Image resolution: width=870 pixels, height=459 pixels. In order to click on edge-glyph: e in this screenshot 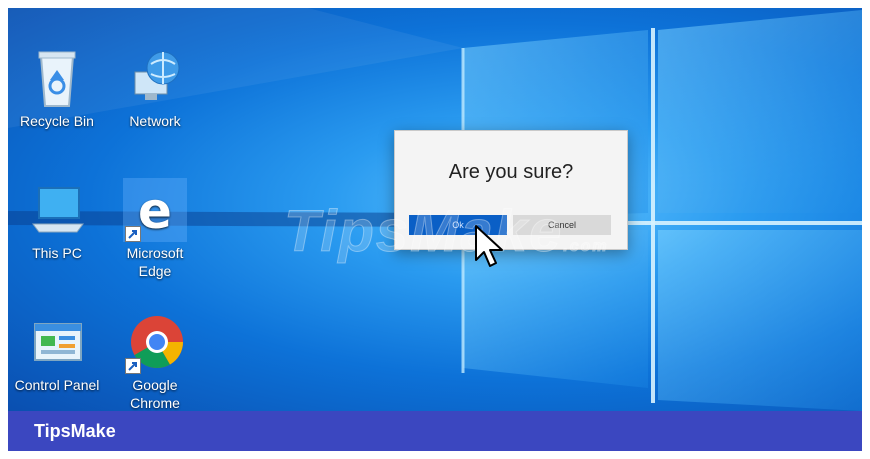, I will do `click(155, 210)`.